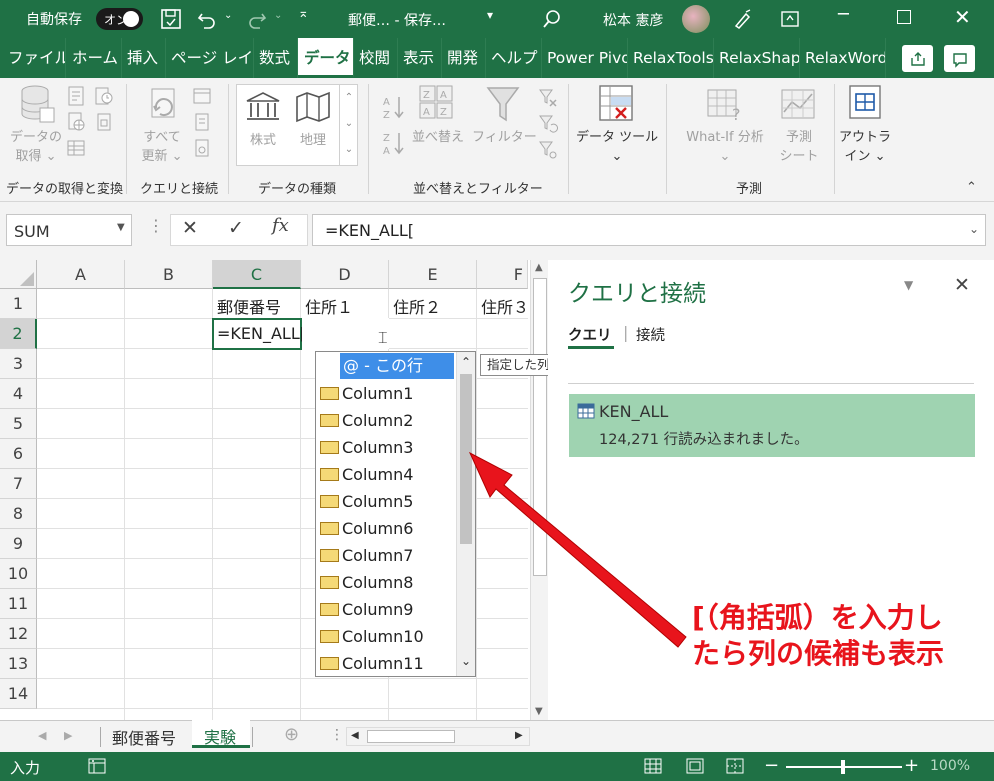 This screenshot has height=781, width=994. What do you see at coordinates (590, 334) in the screenshot?
I see `tab-queries: クエリ` at bounding box center [590, 334].